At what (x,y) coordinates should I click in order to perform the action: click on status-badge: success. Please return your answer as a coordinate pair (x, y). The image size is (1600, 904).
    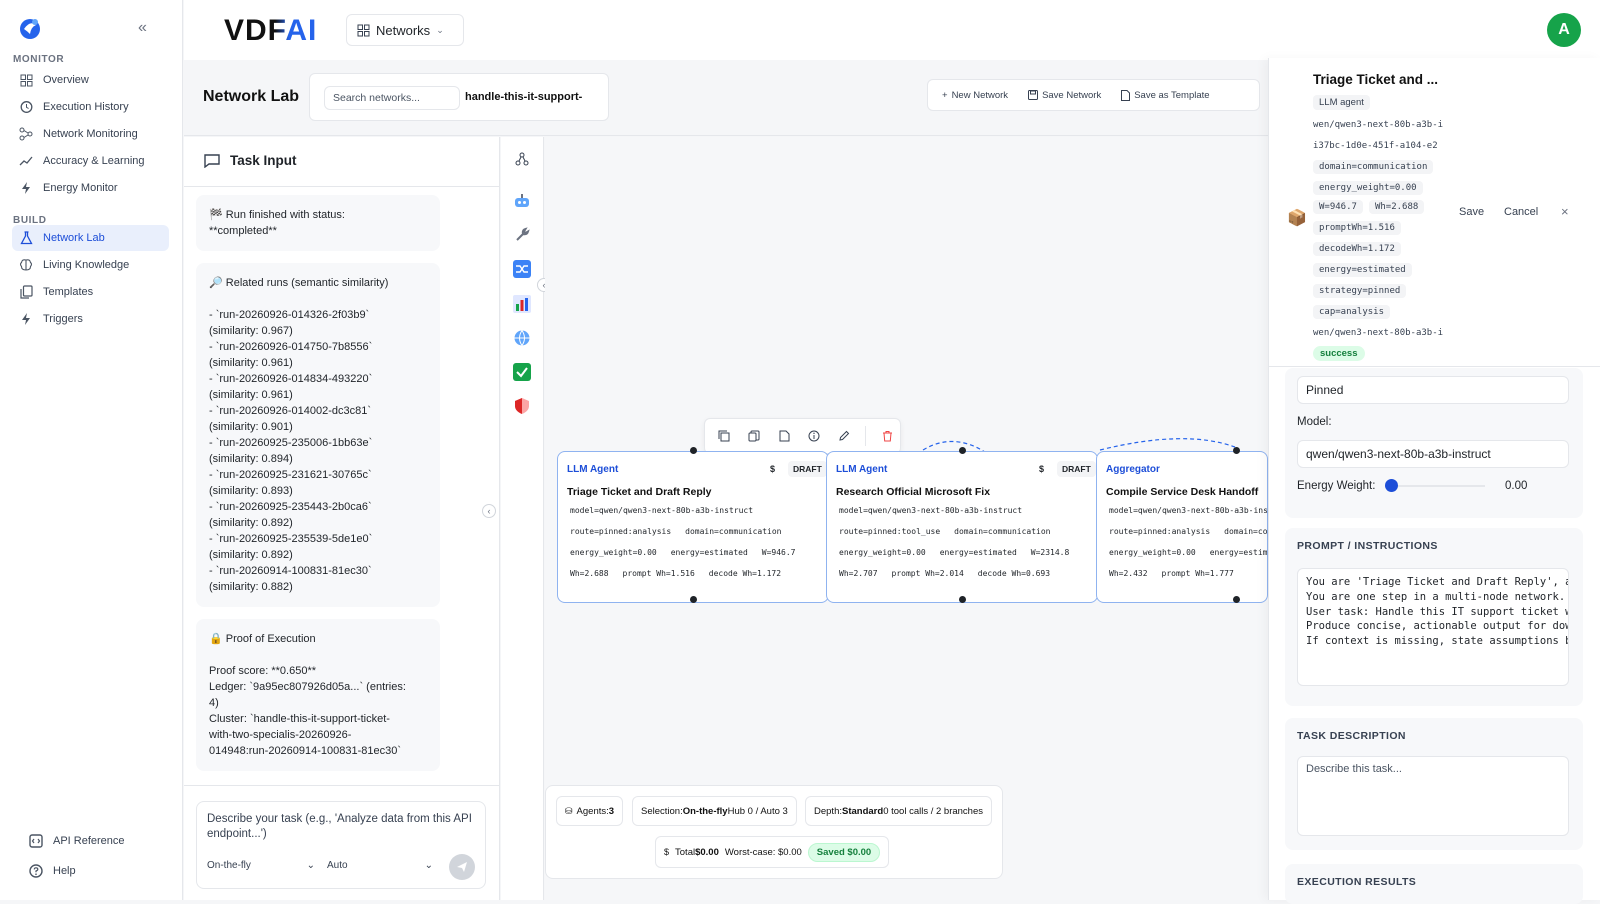
    Looking at the image, I should click on (1339, 353).